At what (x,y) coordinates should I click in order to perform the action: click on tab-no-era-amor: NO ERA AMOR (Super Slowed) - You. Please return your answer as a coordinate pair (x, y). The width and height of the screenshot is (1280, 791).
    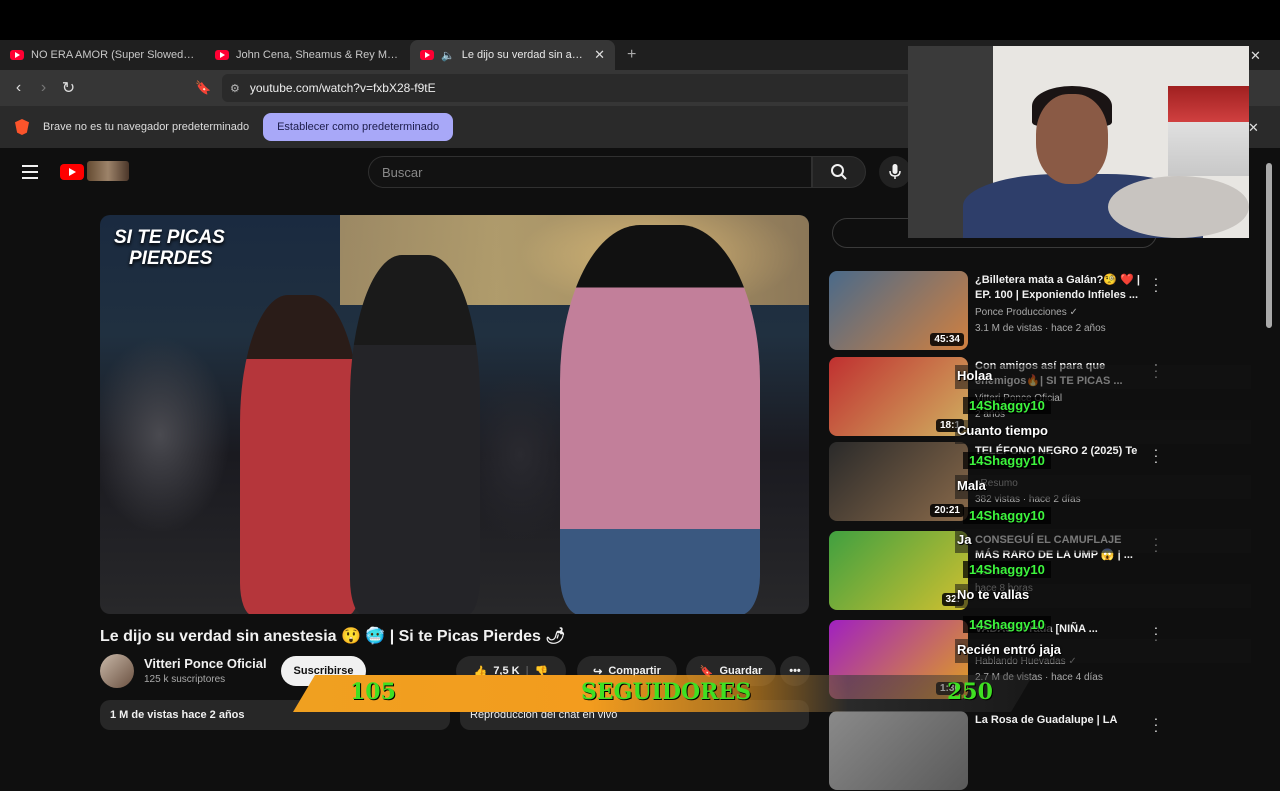
    Looking at the image, I should click on (102, 55).